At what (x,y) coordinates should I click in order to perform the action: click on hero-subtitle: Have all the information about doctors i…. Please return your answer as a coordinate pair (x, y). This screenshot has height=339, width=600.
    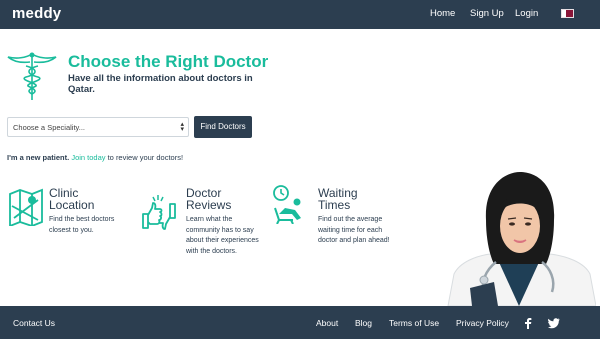
    Looking at the image, I should click on (160, 84).